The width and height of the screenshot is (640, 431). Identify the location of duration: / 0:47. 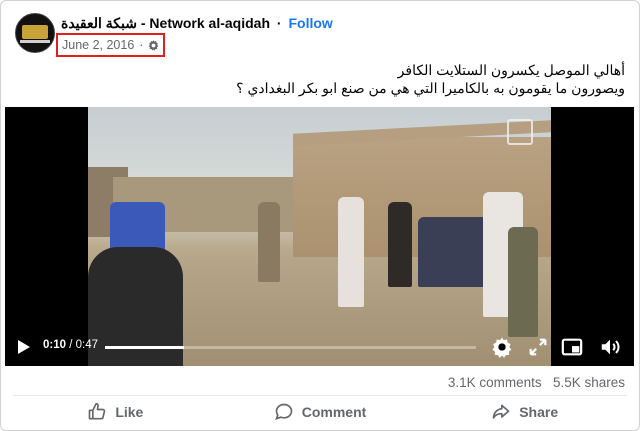
(82, 345).